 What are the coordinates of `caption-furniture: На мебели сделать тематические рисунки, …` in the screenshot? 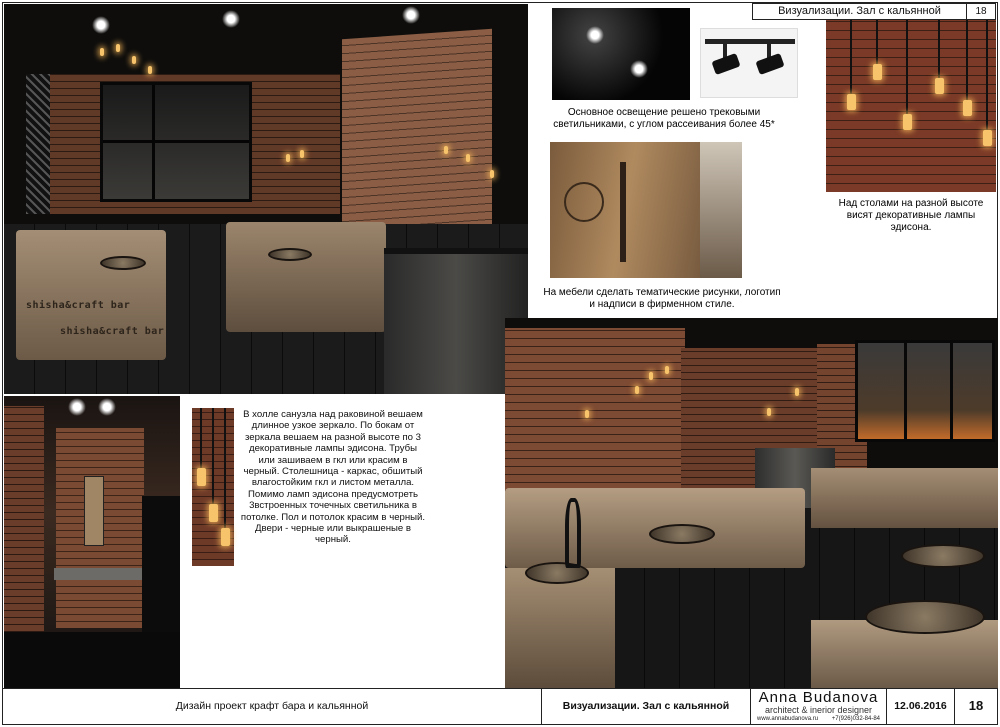 It's located at (662, 298).